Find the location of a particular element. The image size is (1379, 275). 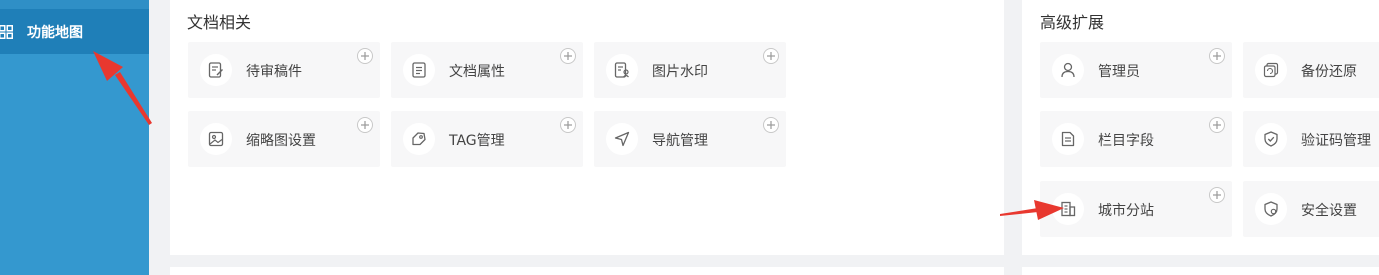

card-label: 管理员 is located at coordinates (1119, 72).